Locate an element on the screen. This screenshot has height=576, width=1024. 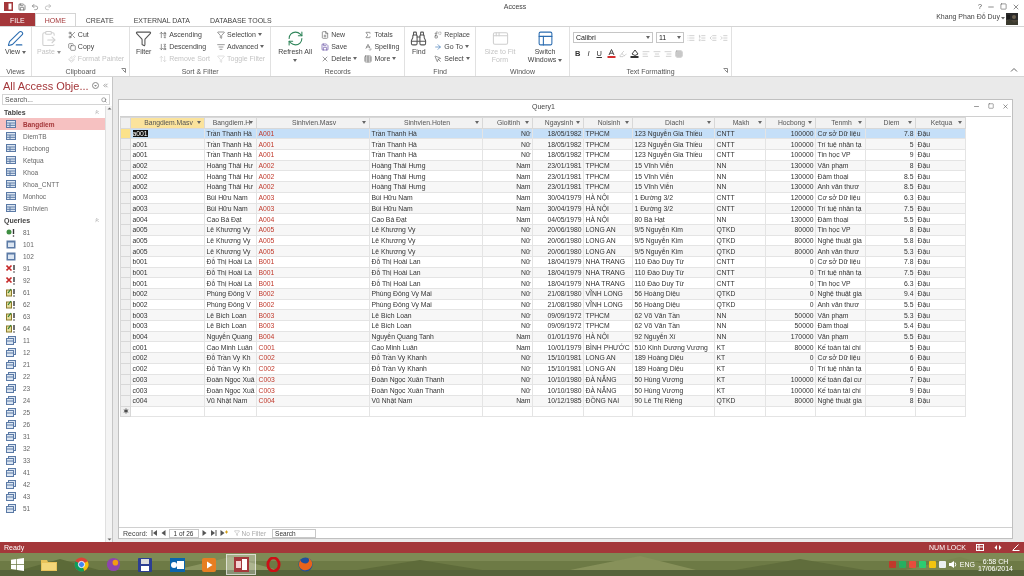
filter-list-icon is located at coordinates (221, 46).